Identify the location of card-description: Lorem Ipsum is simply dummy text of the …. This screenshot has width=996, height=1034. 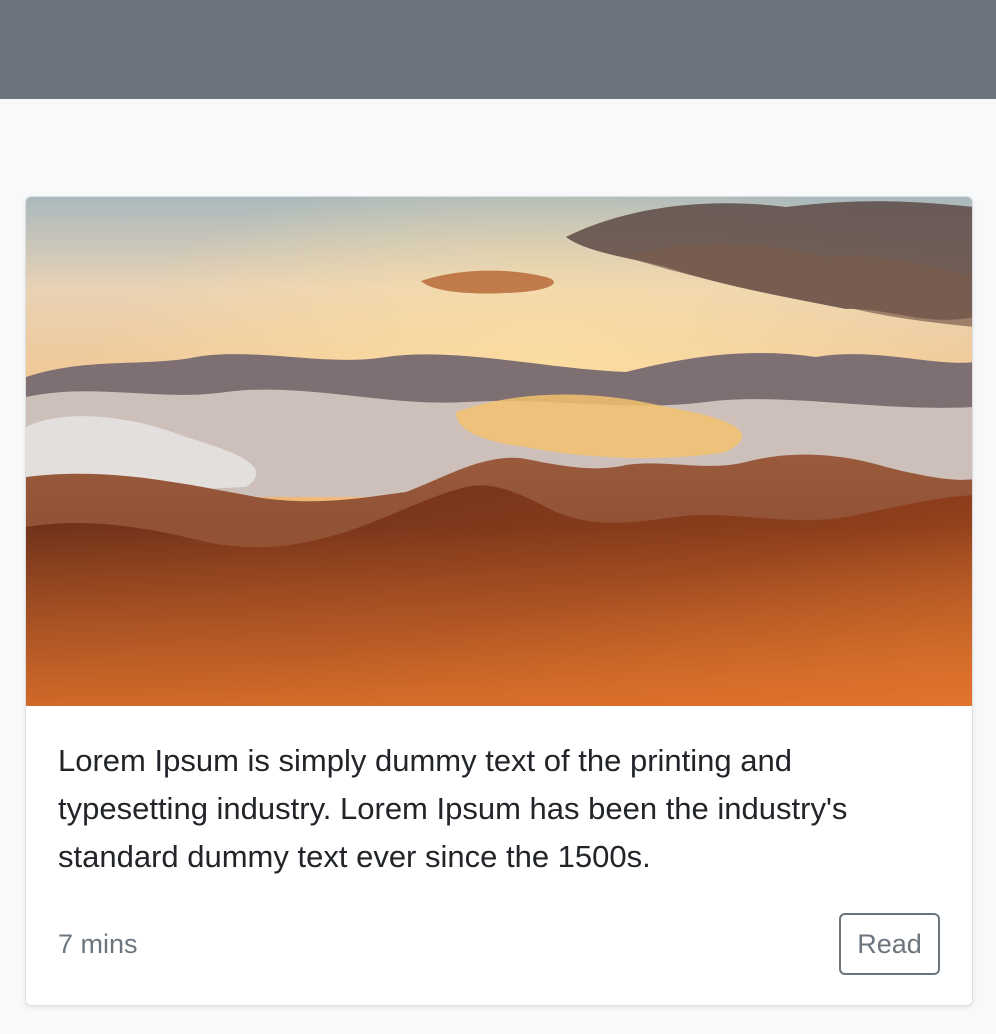
(453, 808).